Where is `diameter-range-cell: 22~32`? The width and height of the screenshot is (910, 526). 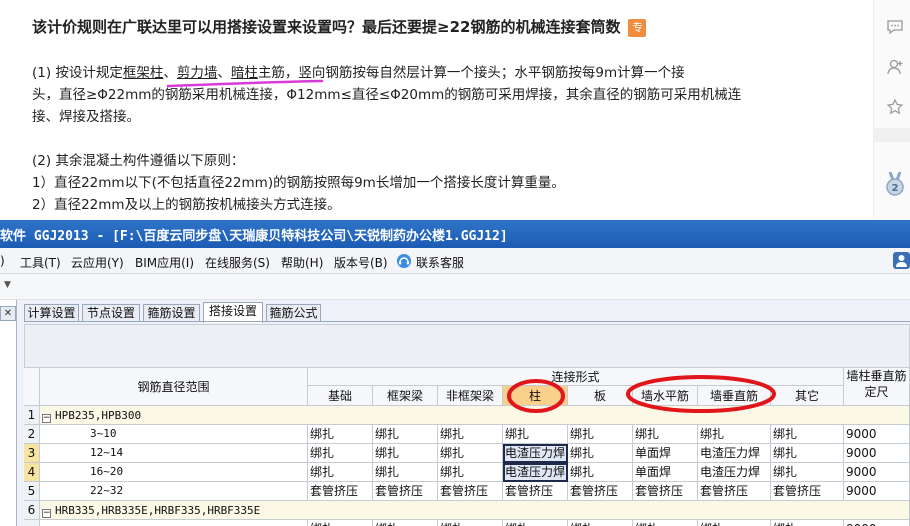 diameter-range-cell: 22~32 is located at coordinates (174, 491).